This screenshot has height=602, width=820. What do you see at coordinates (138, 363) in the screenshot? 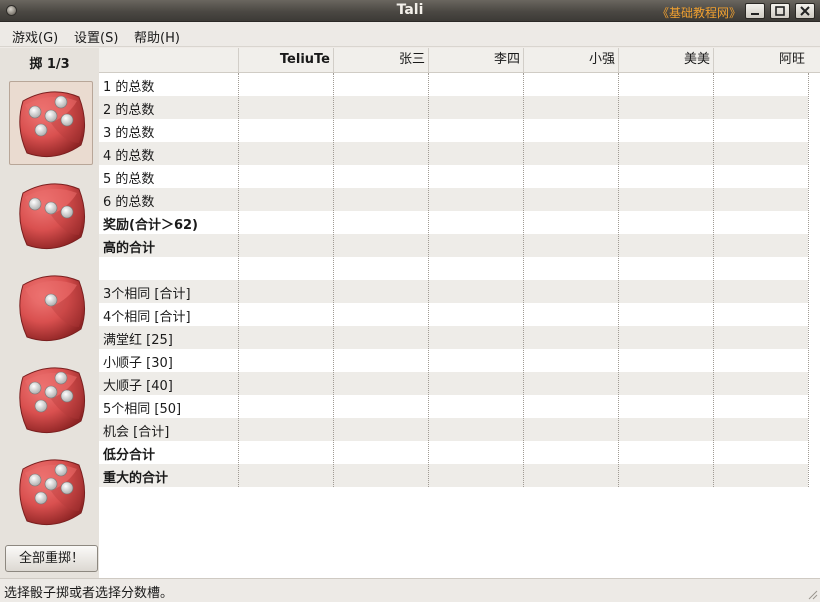
I see `score-row-label: 小顺子 [30]` at bounding box center [138, 363].